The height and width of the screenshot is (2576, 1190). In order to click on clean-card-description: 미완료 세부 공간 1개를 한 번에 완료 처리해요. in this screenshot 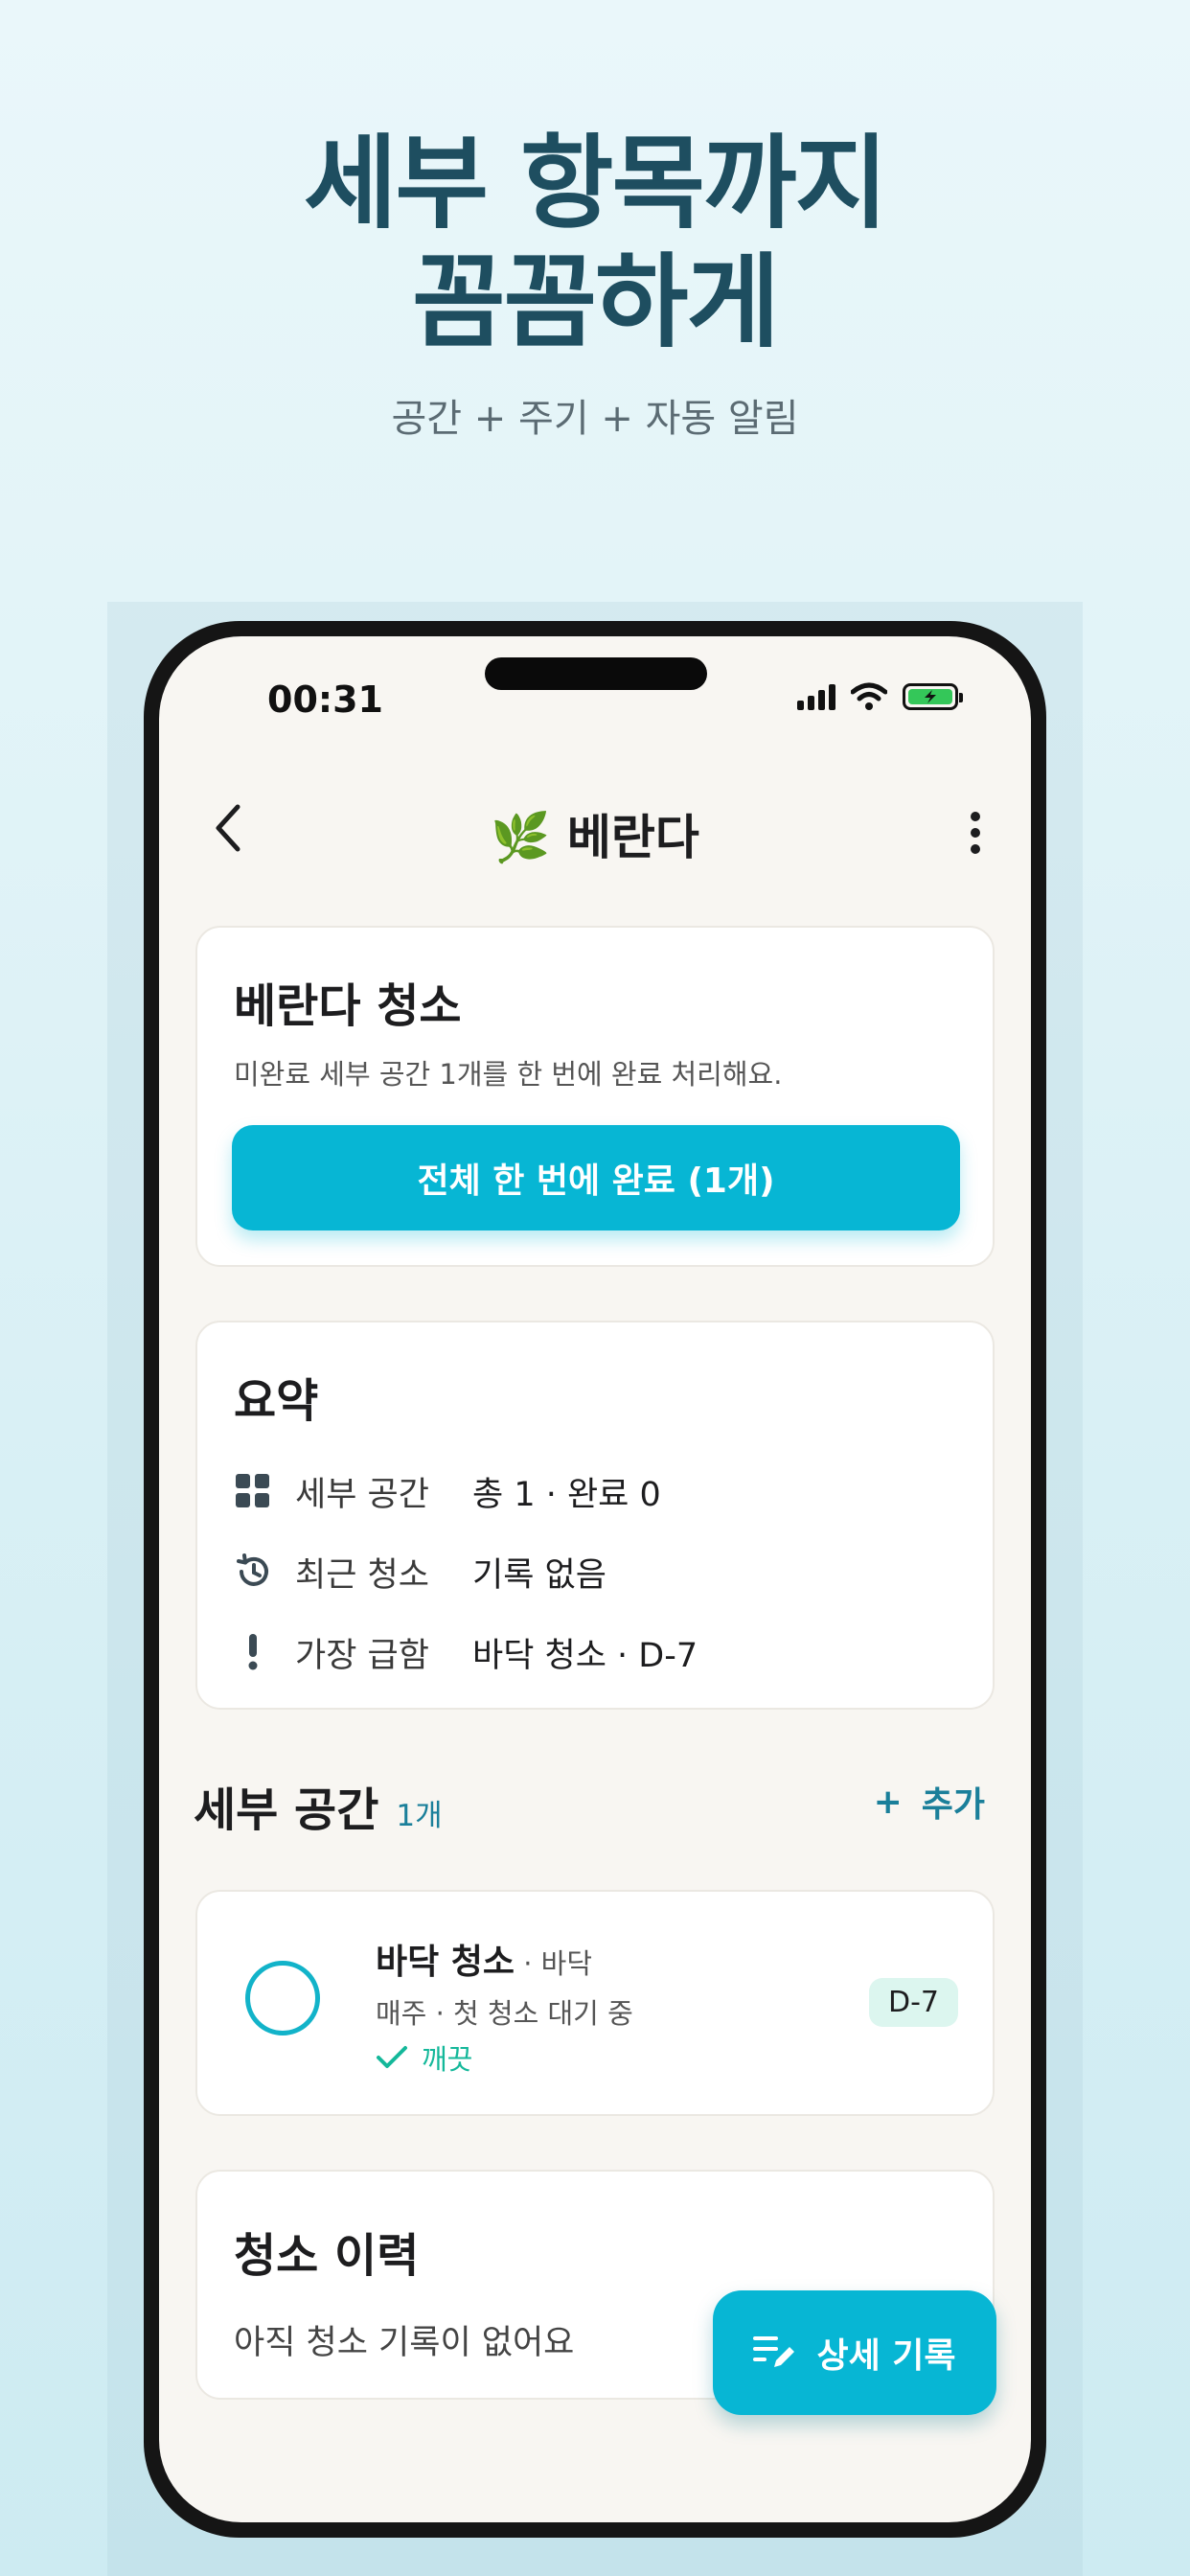, I will do `click(509, 1074)`.